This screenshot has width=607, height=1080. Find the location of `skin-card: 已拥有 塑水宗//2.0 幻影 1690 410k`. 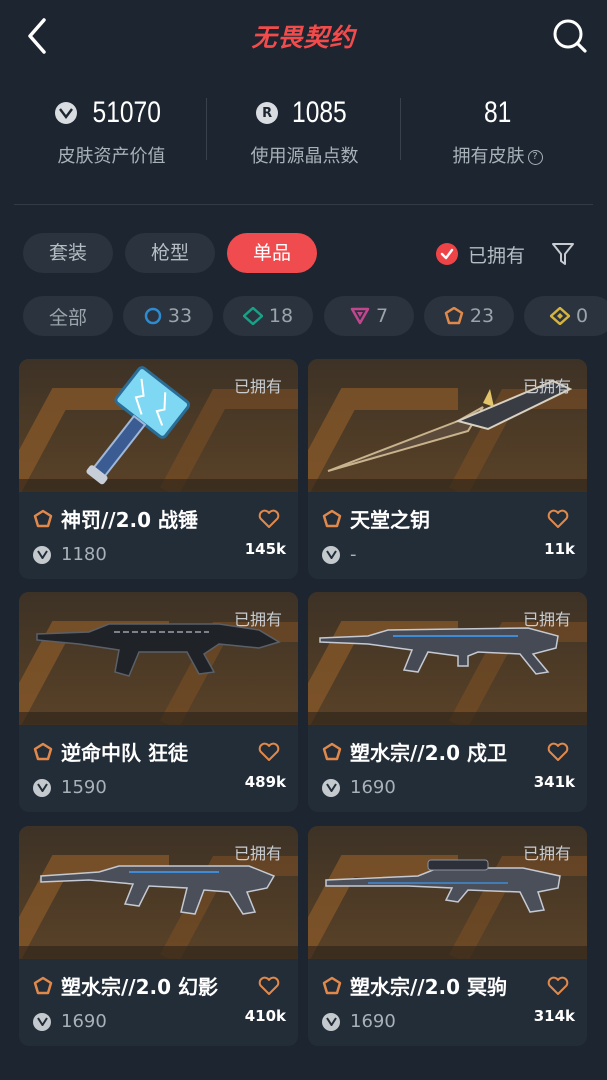

skin-card: 已拥有 塑水宗//2.0 幻影 1690 410k is located at coordinates (158, 936).